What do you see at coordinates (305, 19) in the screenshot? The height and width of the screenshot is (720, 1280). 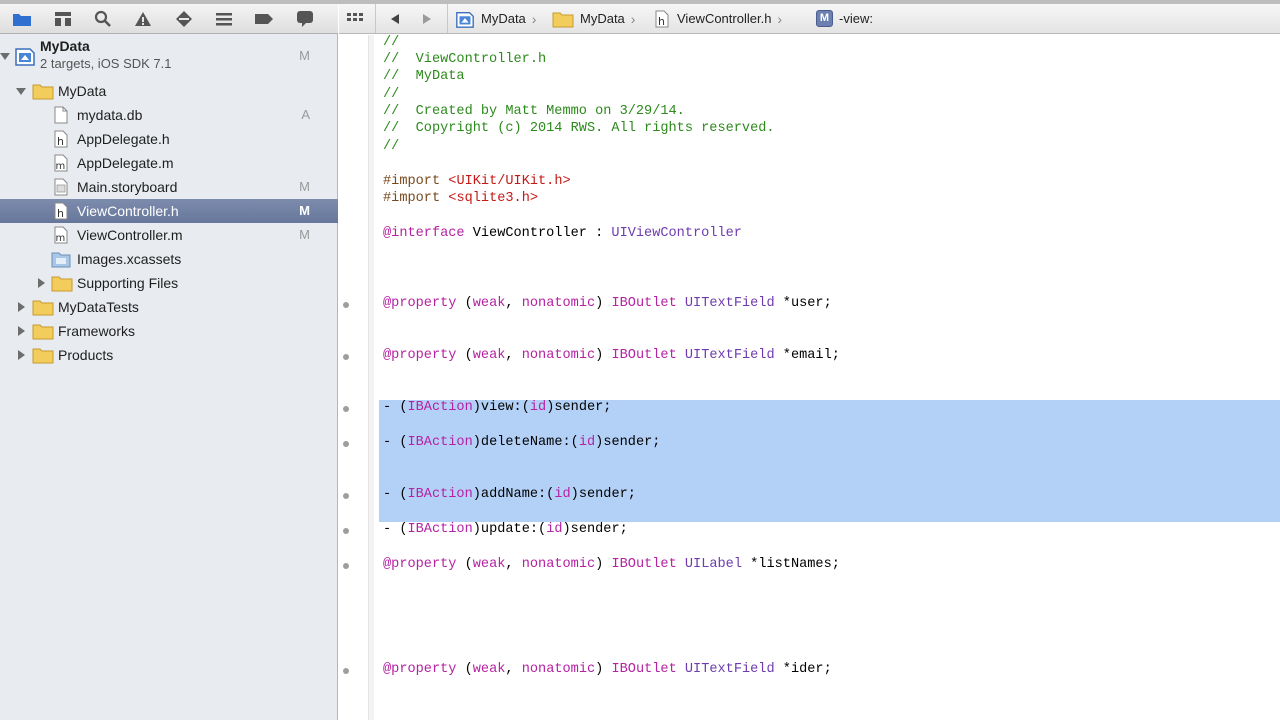 I see `log-bubble-icon` at bounding box center [305, 19].